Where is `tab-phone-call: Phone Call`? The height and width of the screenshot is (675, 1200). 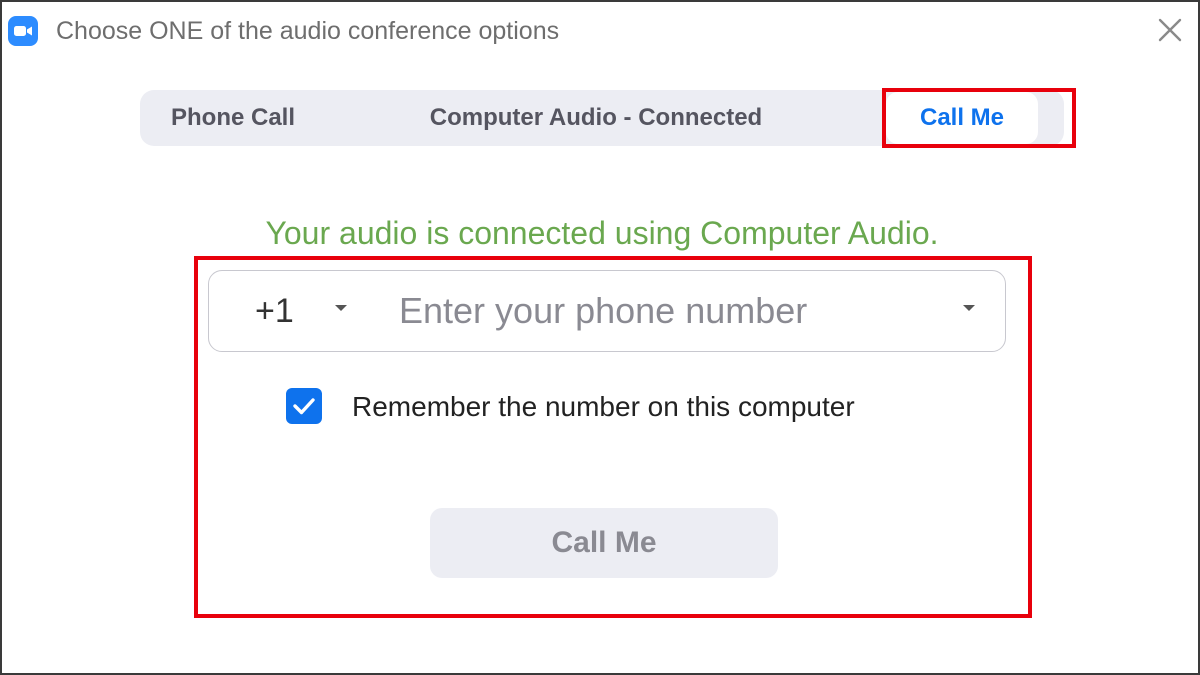
tab-phone-call: Phone Call is located at coordinates (233, 118).